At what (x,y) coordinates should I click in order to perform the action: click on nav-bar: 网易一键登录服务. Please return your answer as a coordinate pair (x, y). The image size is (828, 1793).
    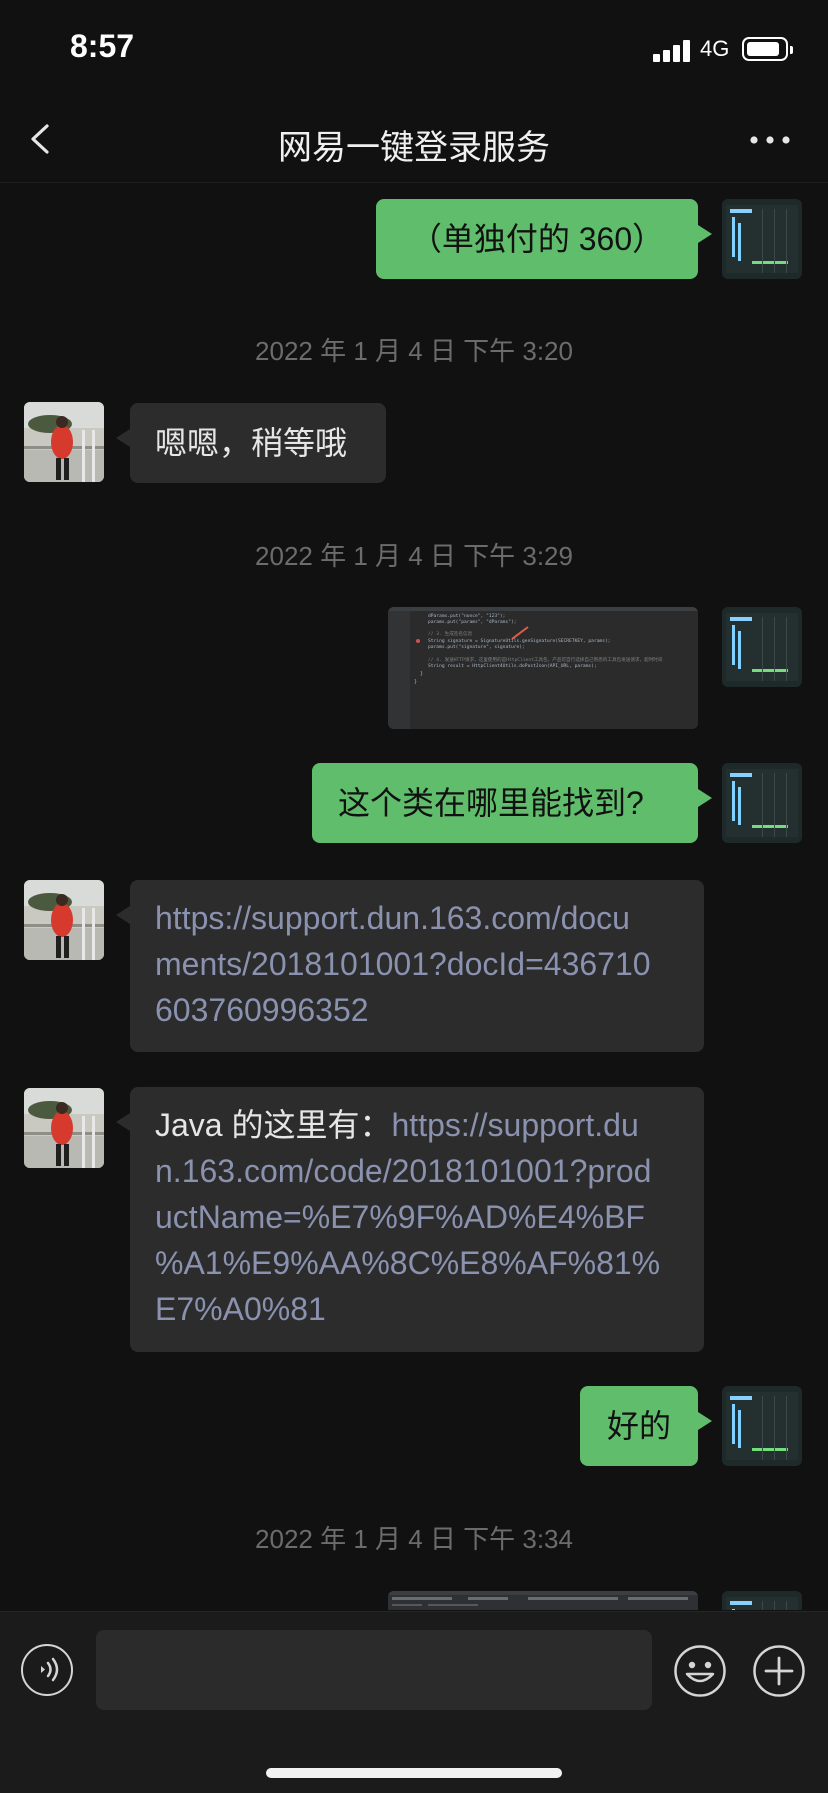
    Looking at the image, I should click on (414, 139).